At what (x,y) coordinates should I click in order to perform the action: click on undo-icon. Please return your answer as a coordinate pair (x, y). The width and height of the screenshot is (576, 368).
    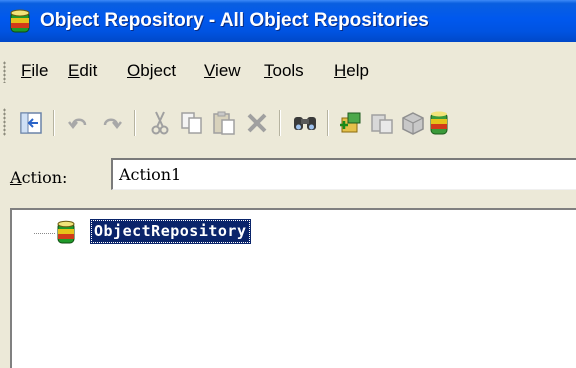
    Looking at the image, I should click on (79, 123).